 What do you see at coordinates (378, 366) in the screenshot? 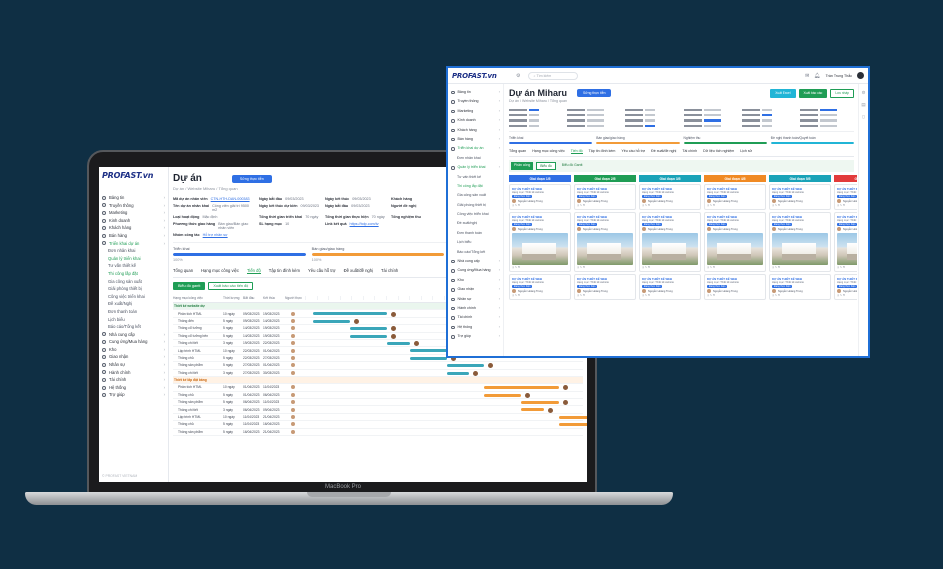
I see `gantt-task-row: Thông sản phẩm 5 ngày 27/03/2023 01/04/2023` at bounding box center [378, 366].